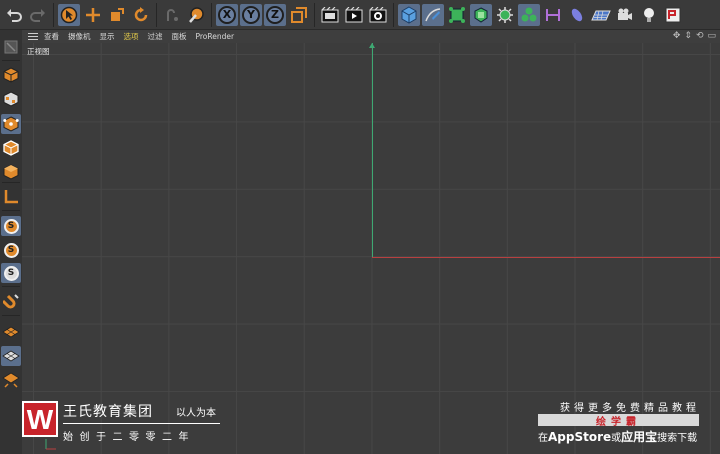 The image size is (720, 454). I want to click on recent-tools-icon, so click(172, 15).